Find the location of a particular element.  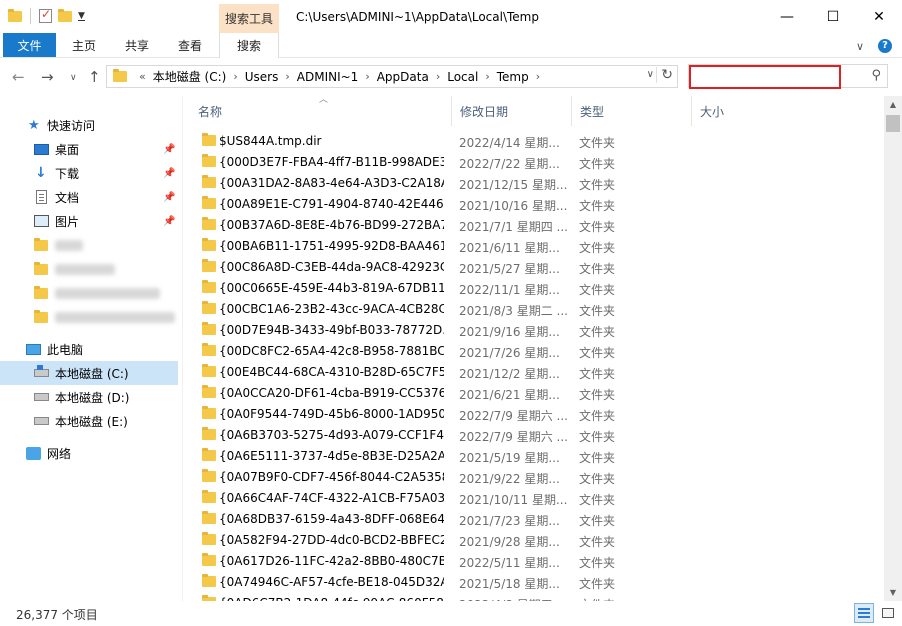

breadcrumb-item: 本地磁盘 (C:) is located at coordinates (190, 76).